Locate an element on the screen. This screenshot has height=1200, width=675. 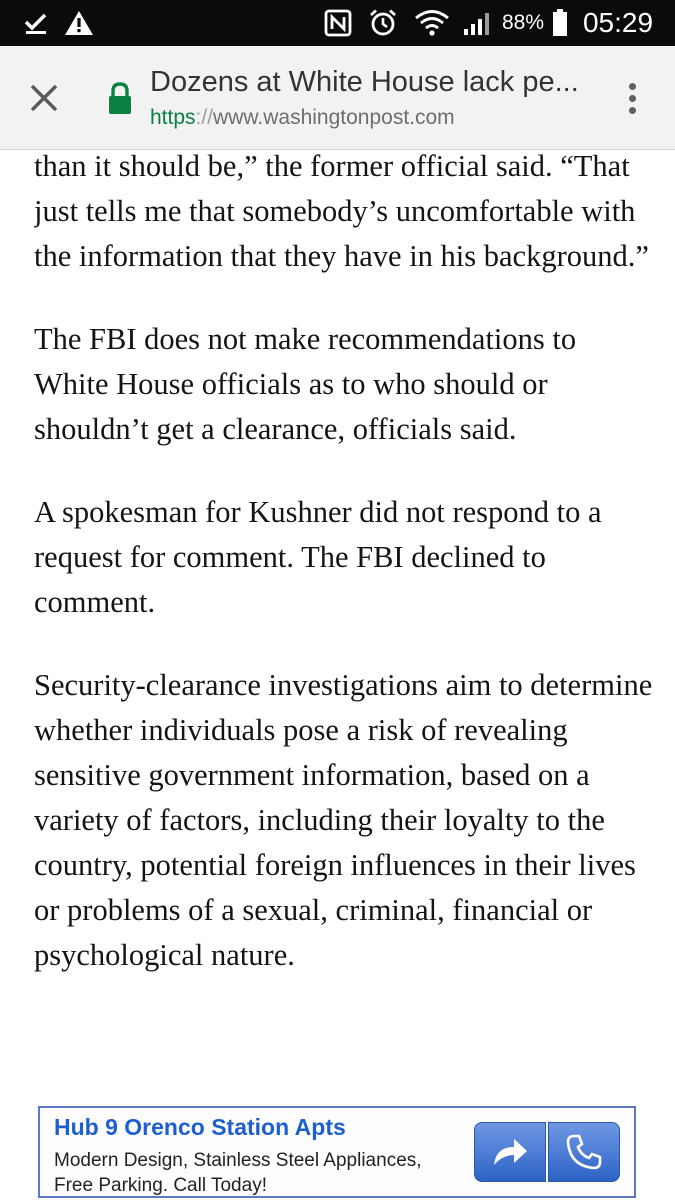
lock-icon is located at coordinates (120, 99).